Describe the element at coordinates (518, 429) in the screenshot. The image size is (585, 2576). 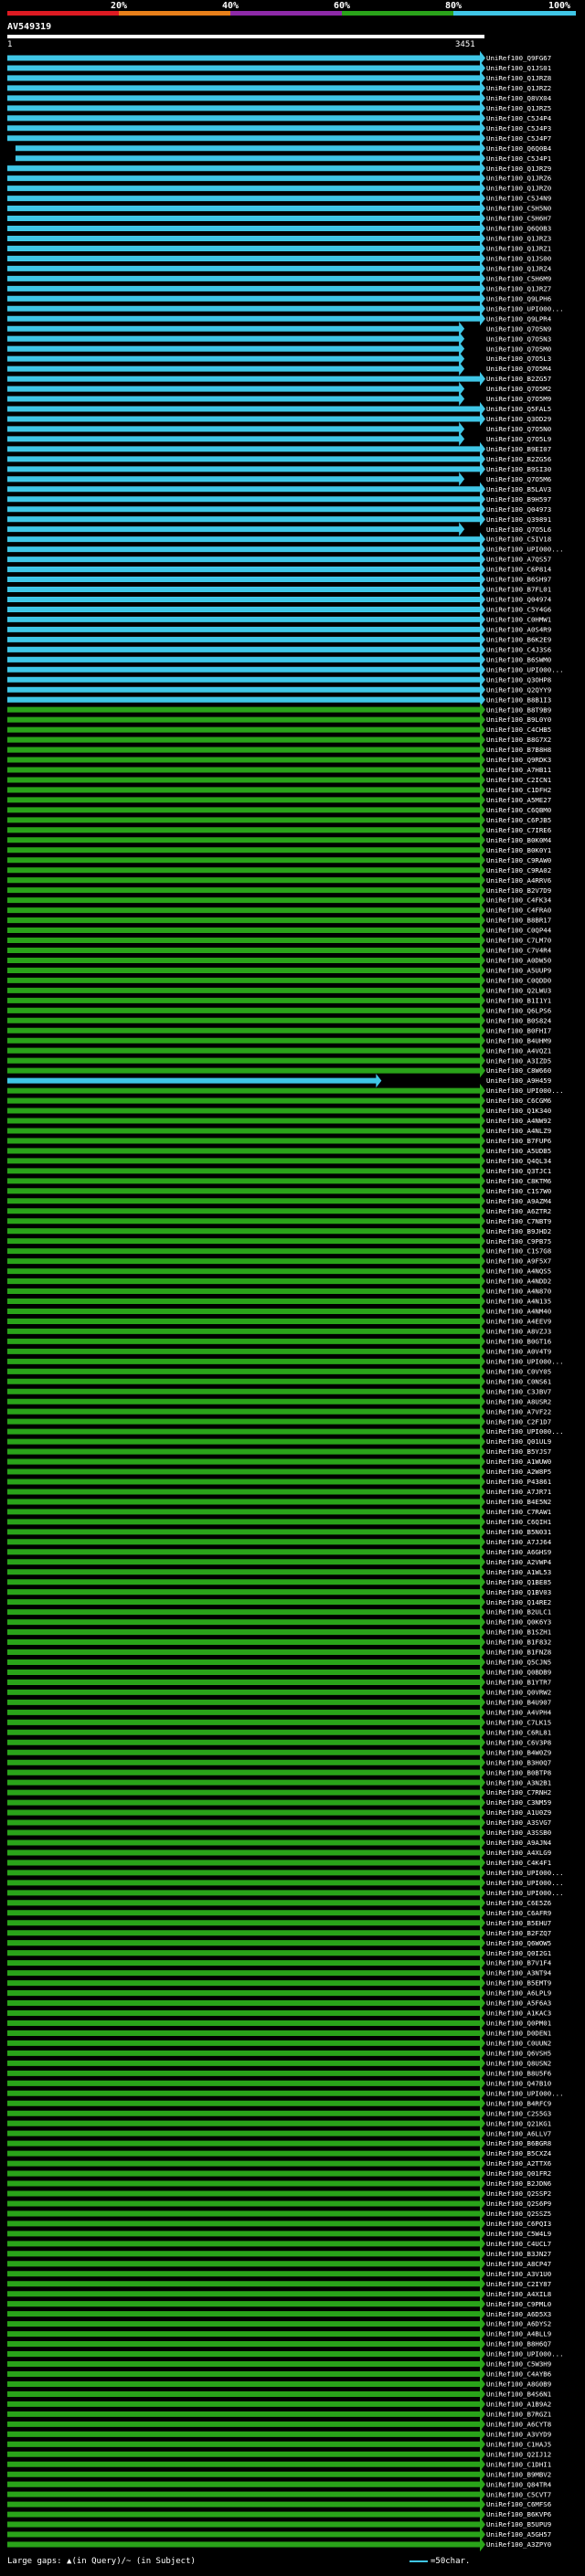
I see `hit-label: UniRef100_Q7O5N0` at that location.